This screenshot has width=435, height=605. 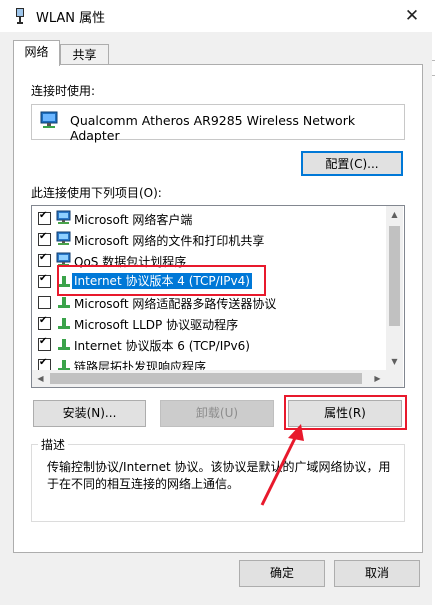 I want to click on horizontal-scroll-thumb, so click(x=206, y=378).